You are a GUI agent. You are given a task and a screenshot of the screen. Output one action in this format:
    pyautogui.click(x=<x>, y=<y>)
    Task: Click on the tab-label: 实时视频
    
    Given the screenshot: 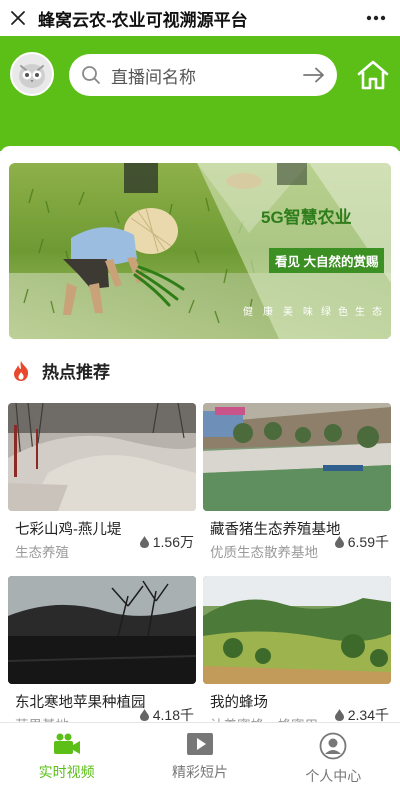 What is the action you would take?
    pyautogui.click(x=66, y=772)
    